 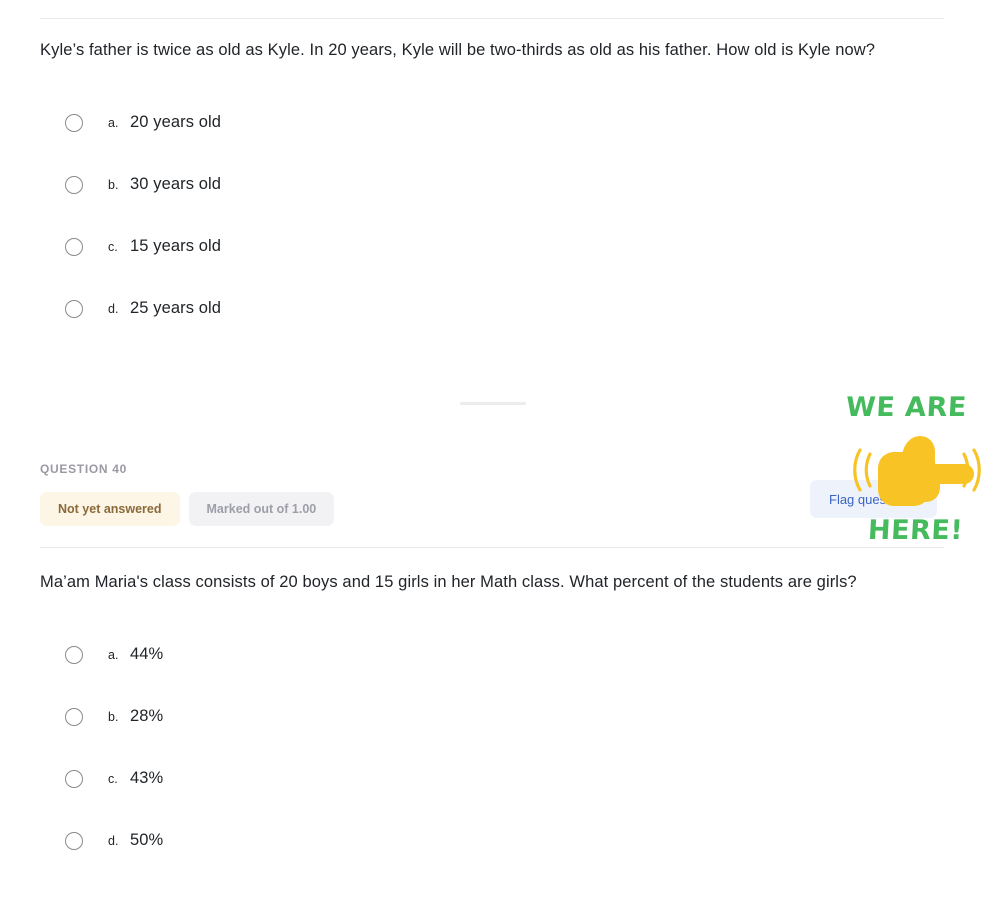 What do you see at coordinates (390, 737) in the screenshot?
I see `option-row: b. 28%` at bounding box center [390, 737].